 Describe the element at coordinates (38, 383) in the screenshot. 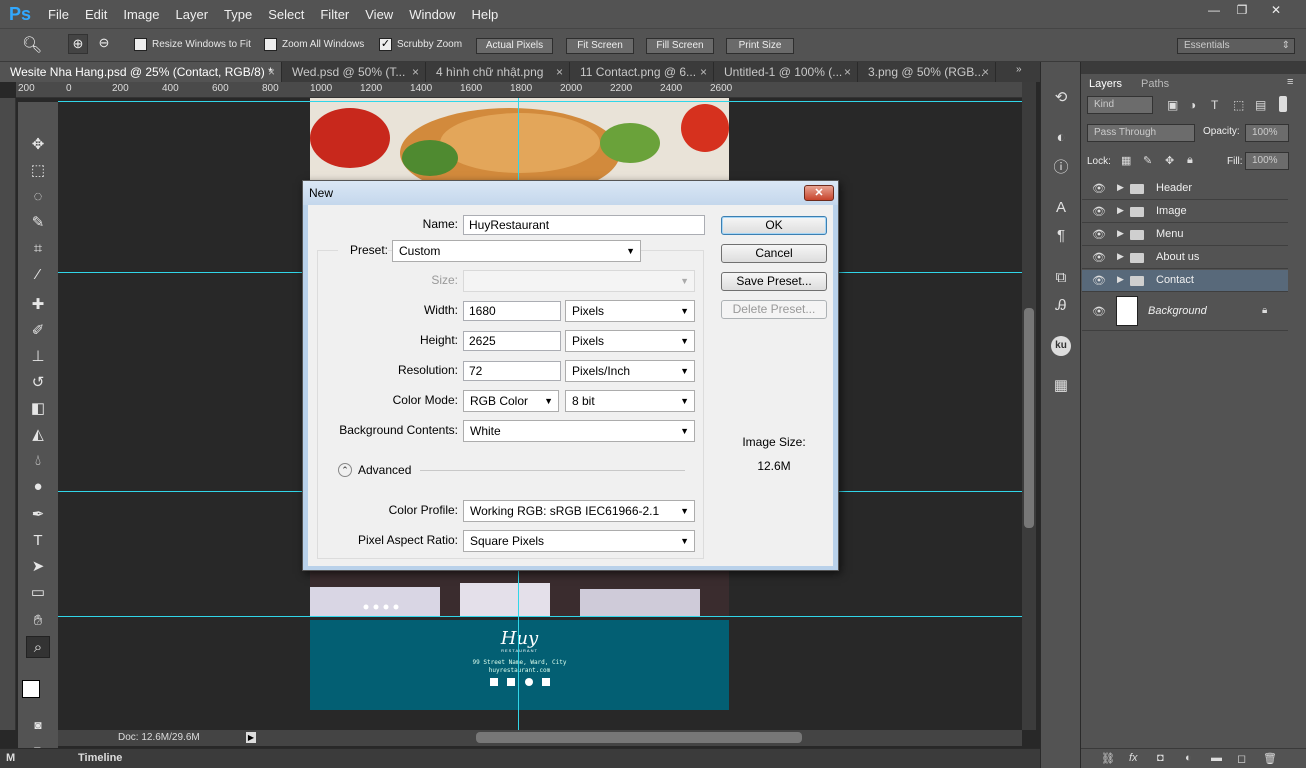

I see `history-brush-icon: ↺` at that location.